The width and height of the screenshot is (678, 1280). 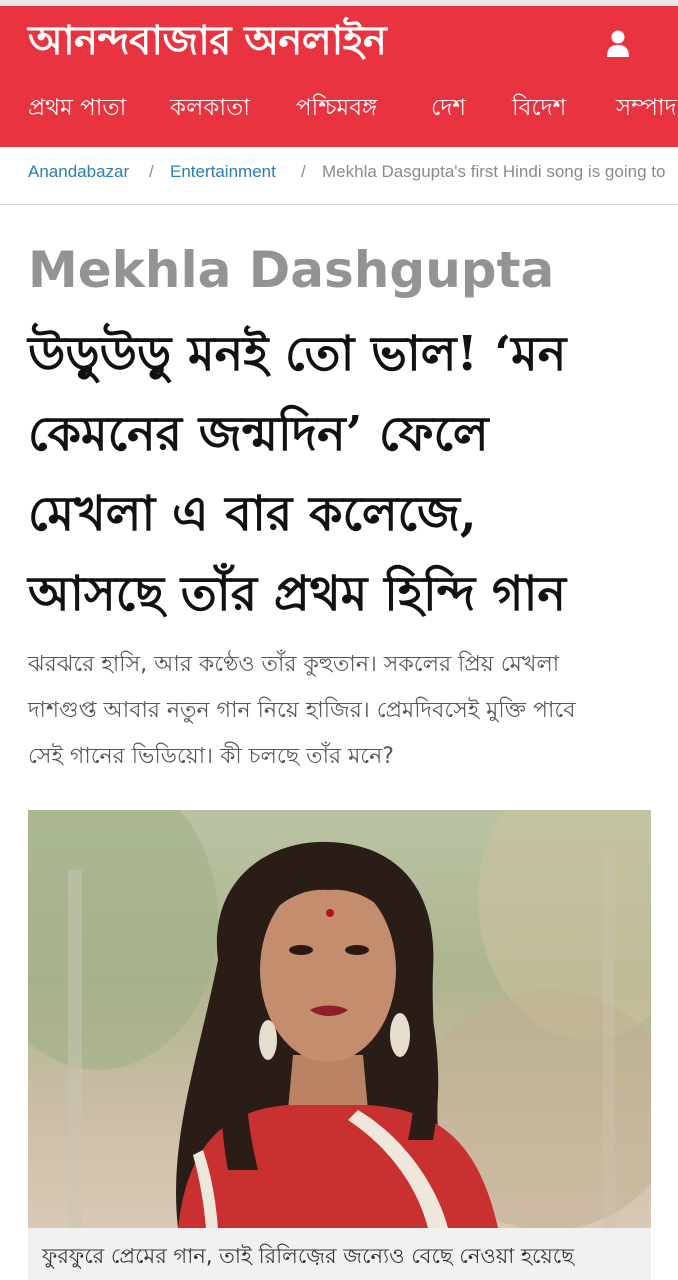 I want to click on nav-item-editorial: সম্পাদ, so click(x=646, y=108).